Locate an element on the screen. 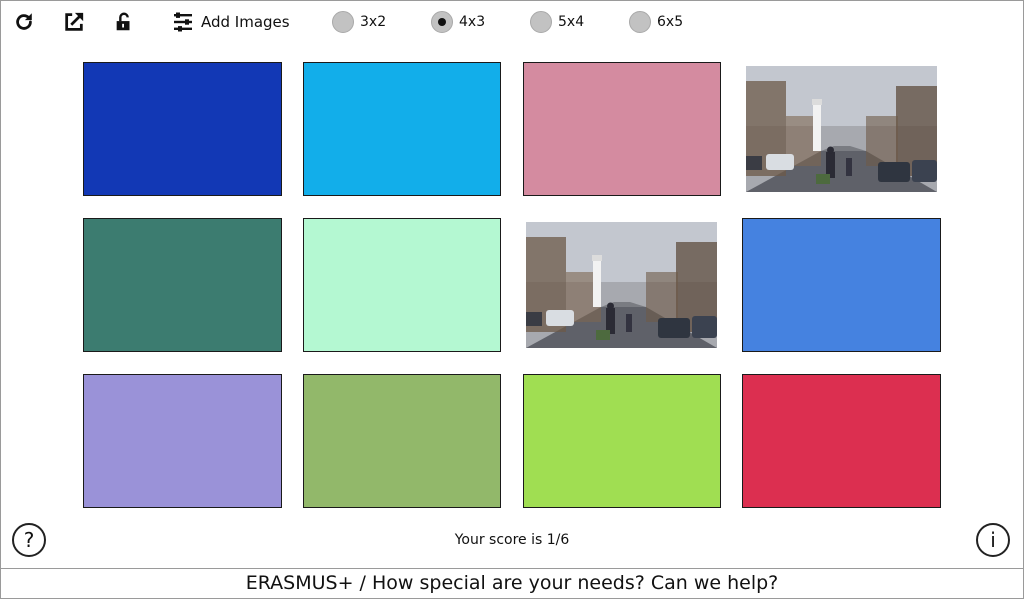  open-external-icon is located at coordinates (74, 22).